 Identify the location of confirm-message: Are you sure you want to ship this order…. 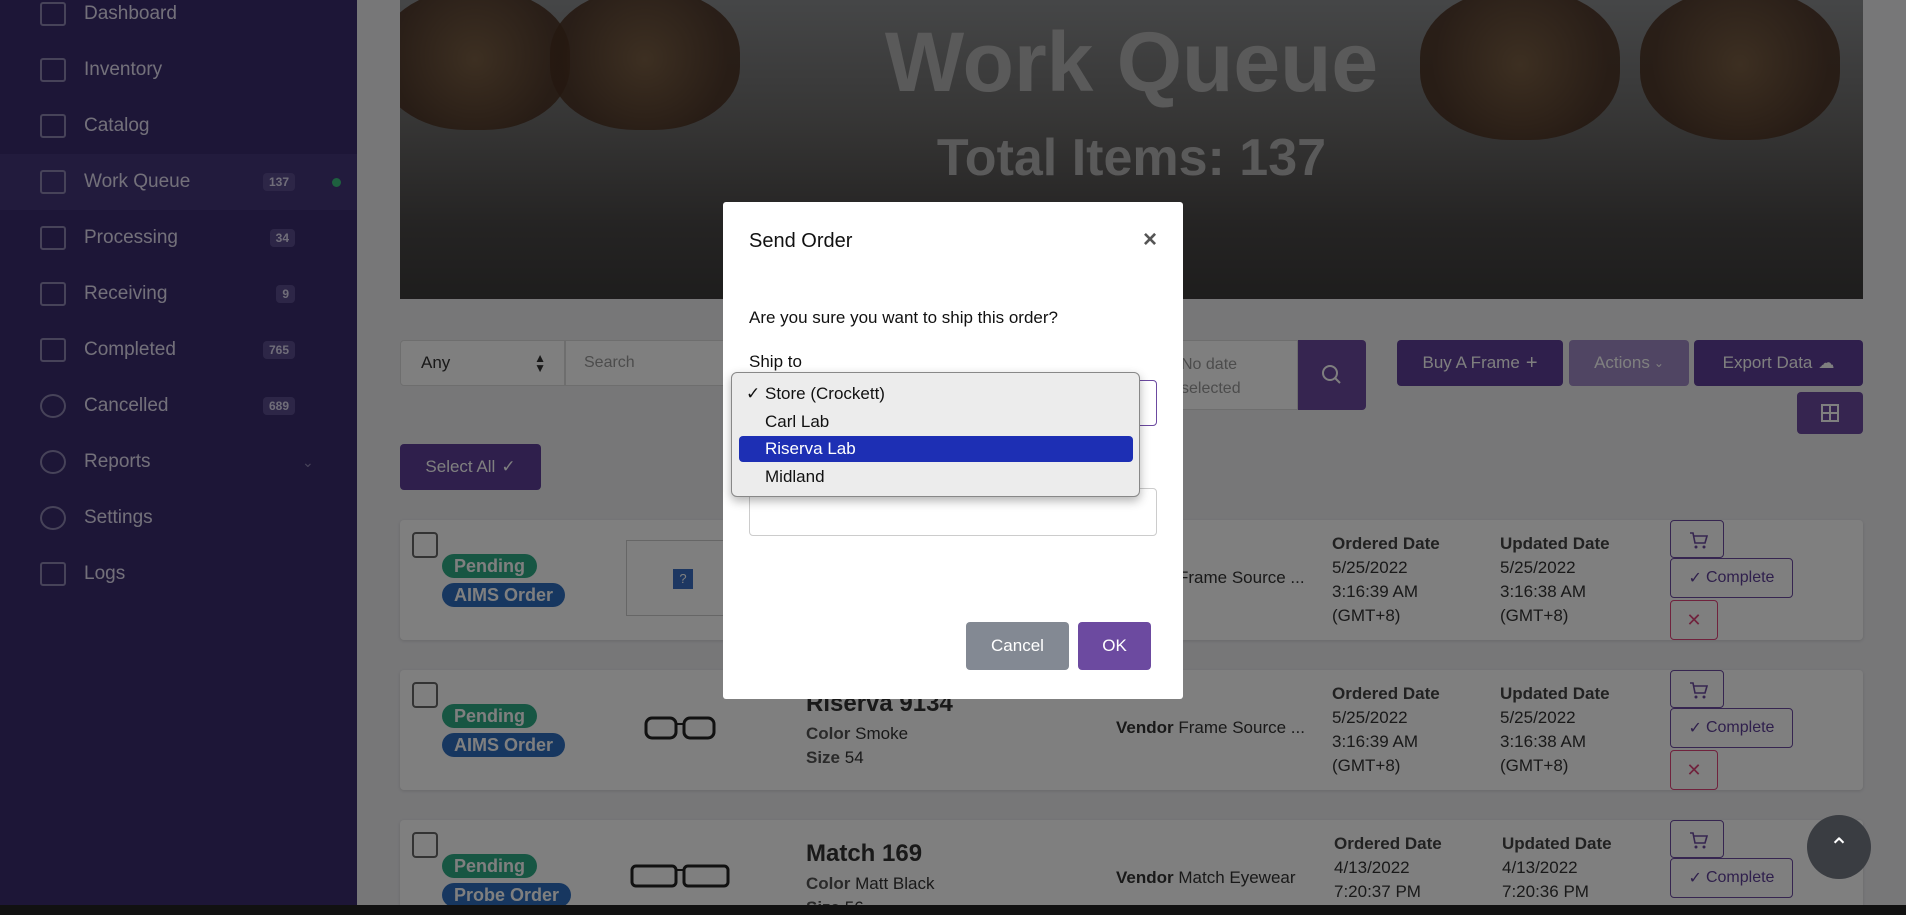
(903, 317).